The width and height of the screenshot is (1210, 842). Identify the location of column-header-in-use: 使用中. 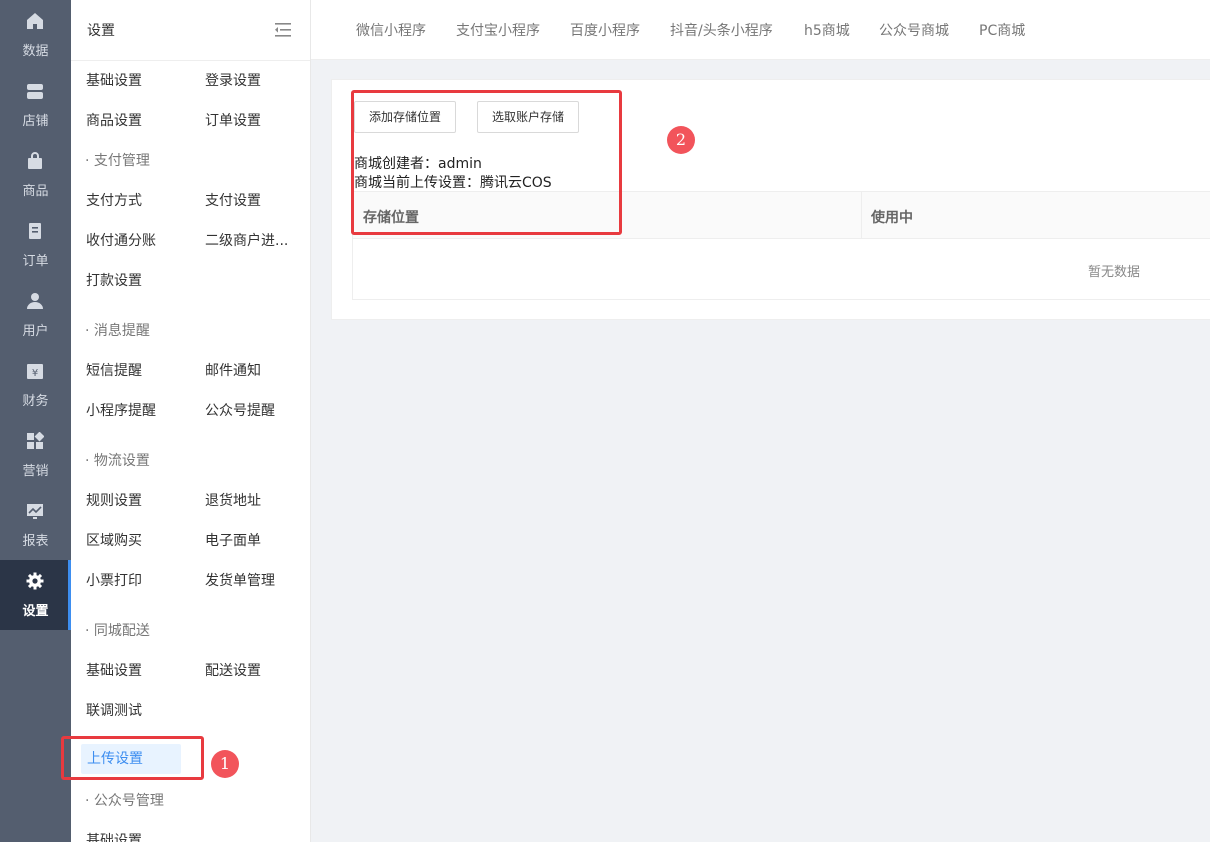
(892, 218).